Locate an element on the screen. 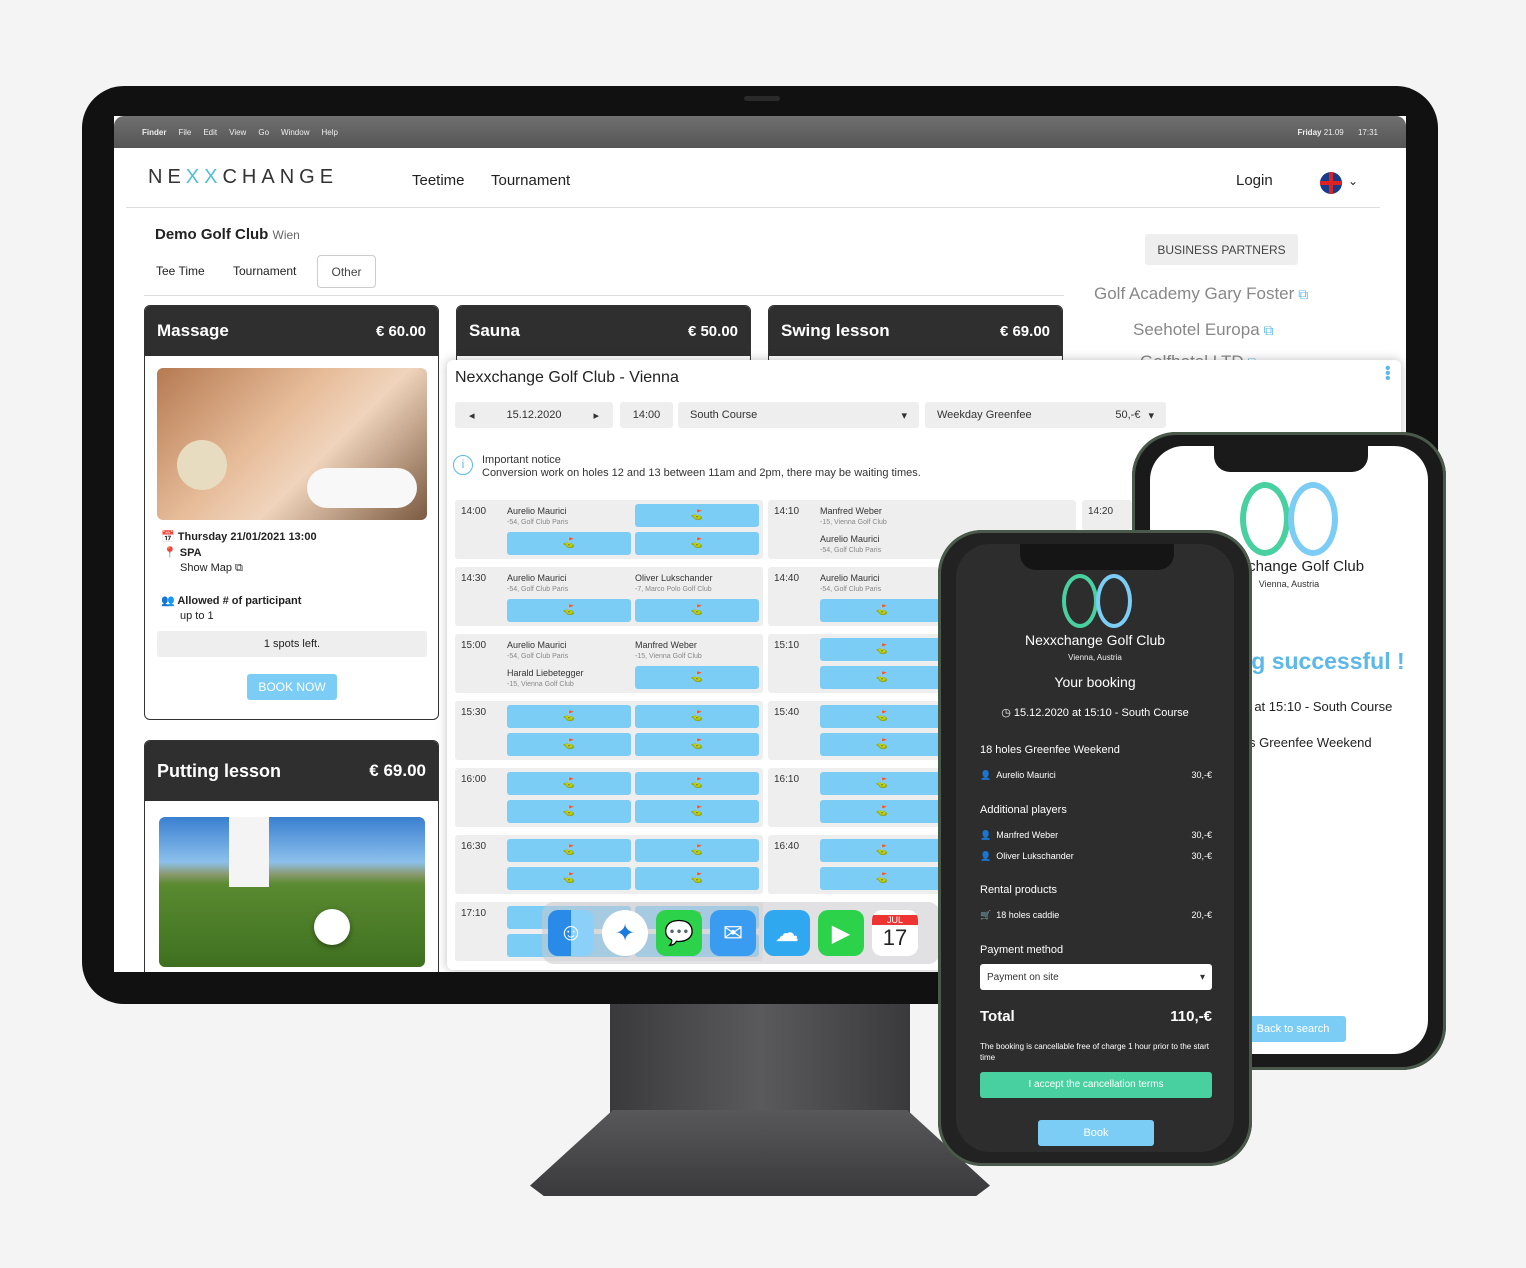 The width and height of the screenshot is (1526, 1268). accept-terms-button: I accept the cancellation terms is located at coordinates (1096, 1085).